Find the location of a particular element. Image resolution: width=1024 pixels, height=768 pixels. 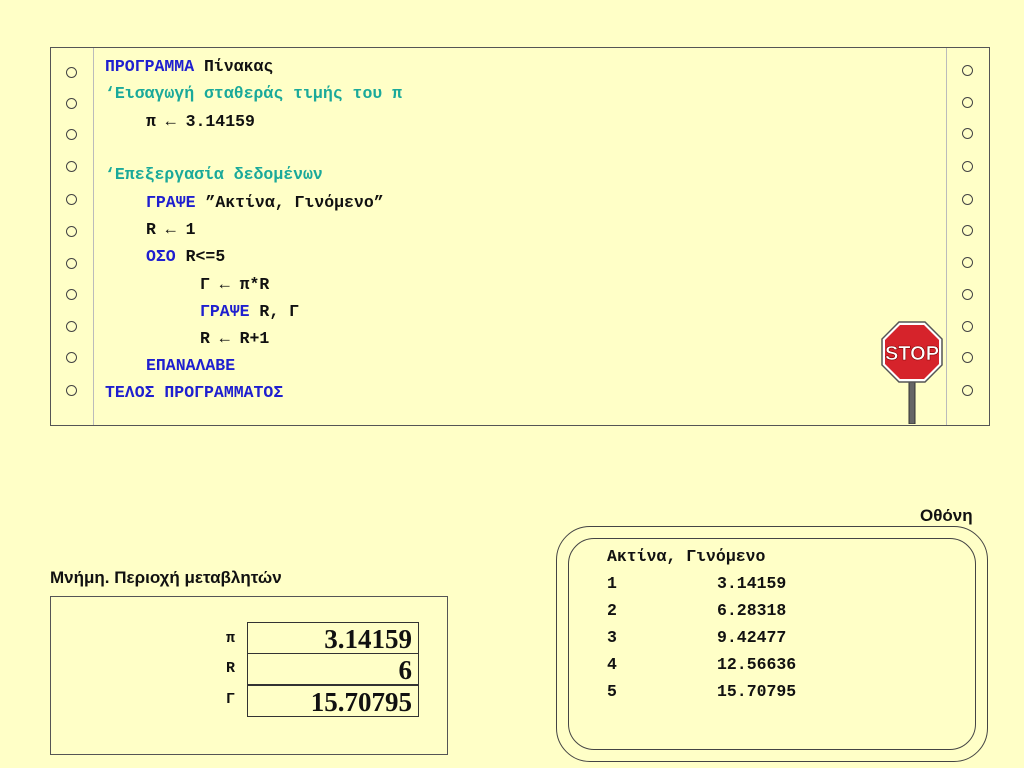

var-name: R is located at coordinates (231, 668).